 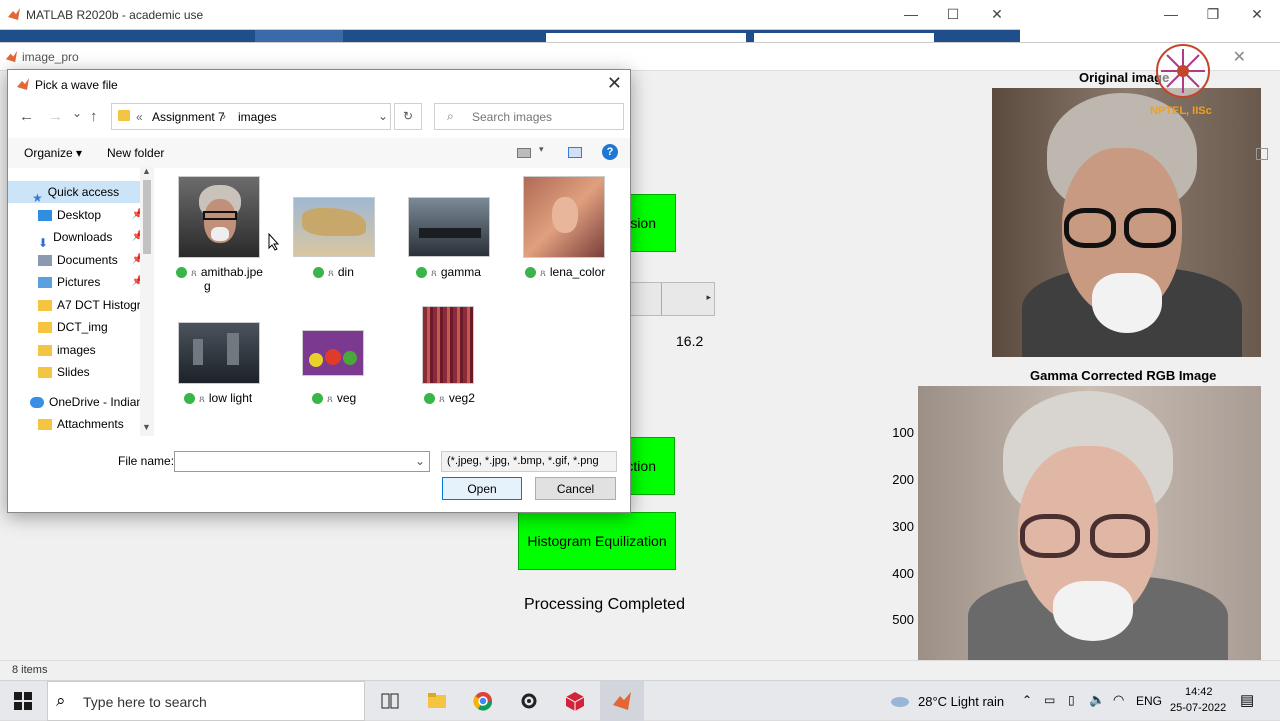 What do you see at coordinates (1149, 701) in the screenshot?
I see `language-indicator: ENG` at bounding box center [1149, 701].